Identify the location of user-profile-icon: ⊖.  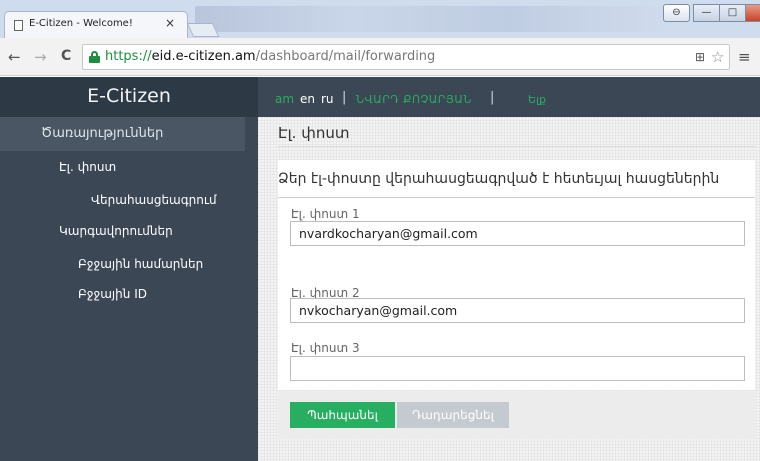
(676, 13).